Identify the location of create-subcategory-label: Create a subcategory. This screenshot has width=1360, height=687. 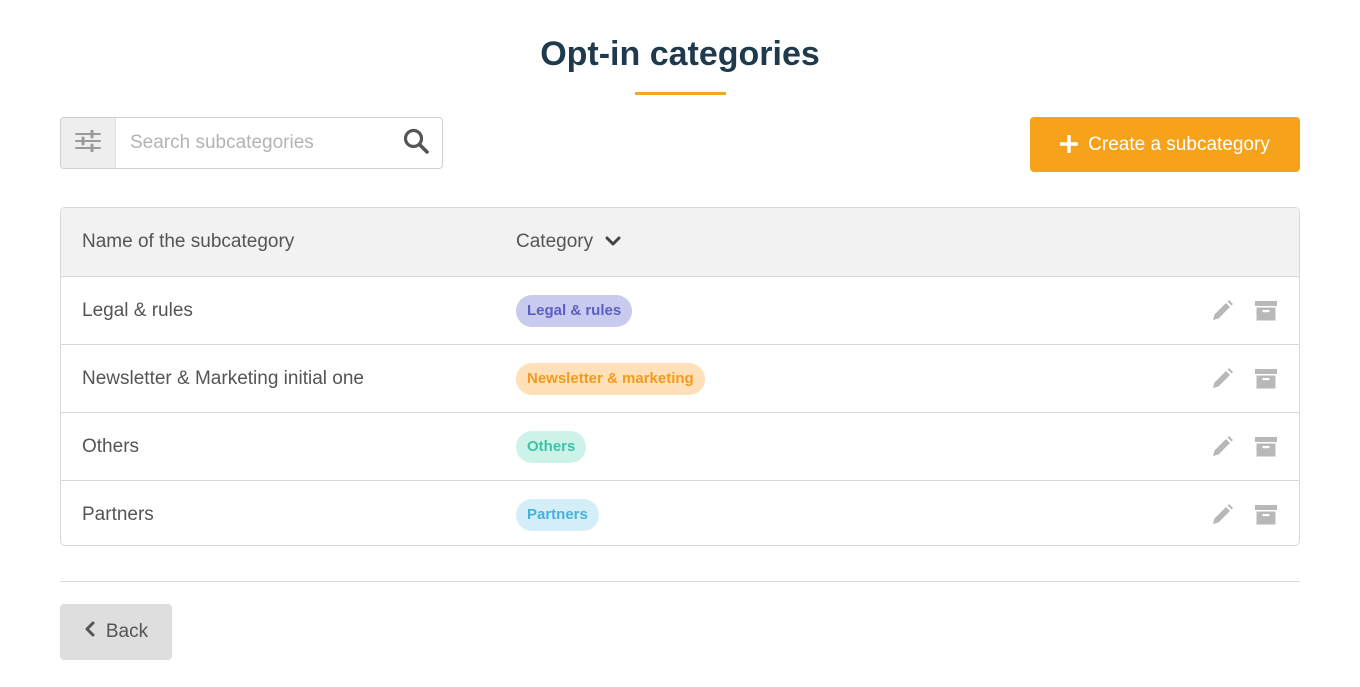
(1179, 144).